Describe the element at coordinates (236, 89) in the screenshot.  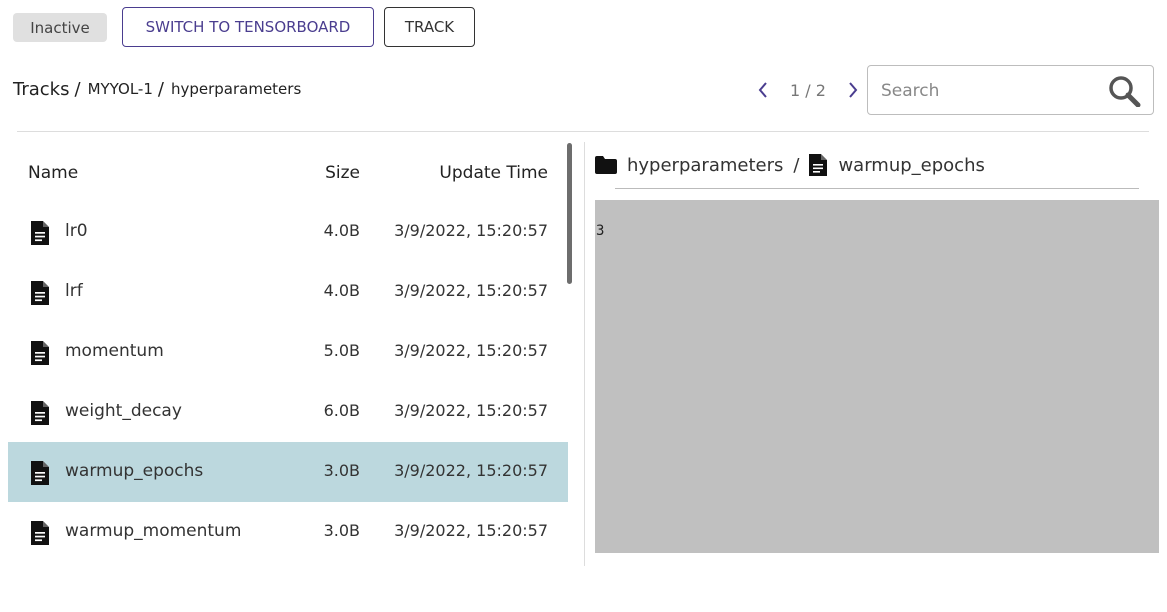
I see `breadcrumb-item-folder: hyperparameters` at that location.